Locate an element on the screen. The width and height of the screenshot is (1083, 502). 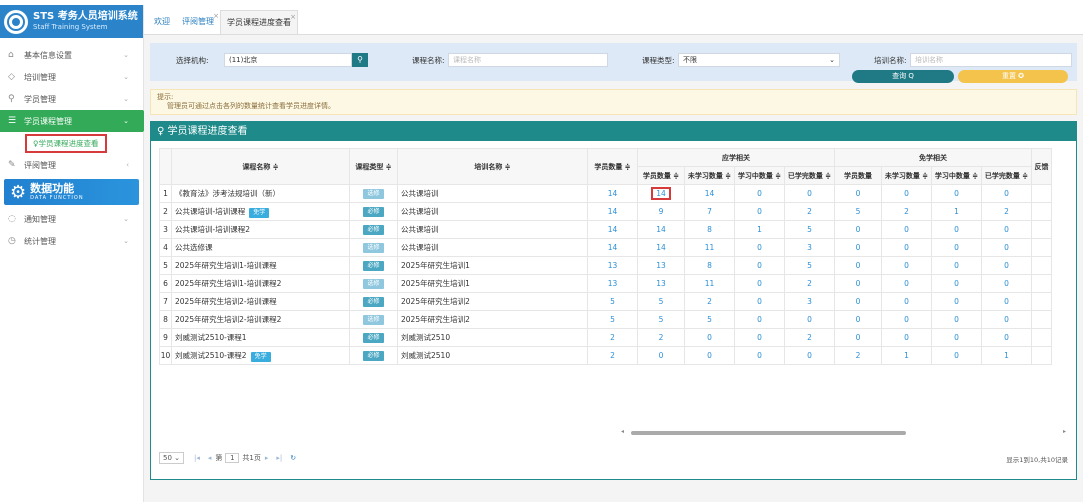
scroll-left-icon: ◂ is located at coordinates (622, 431).